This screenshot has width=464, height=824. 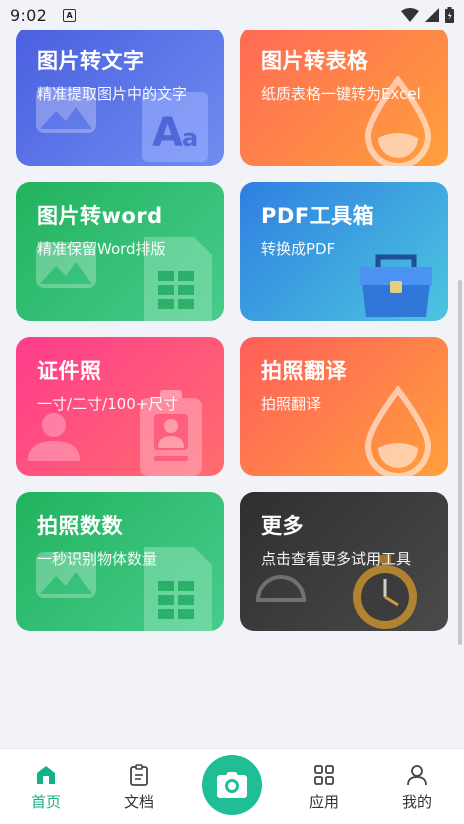 What do you see at coordinates (46, 775) in the screenshot?
I see `home-icon` at bounding box center [46, 775].